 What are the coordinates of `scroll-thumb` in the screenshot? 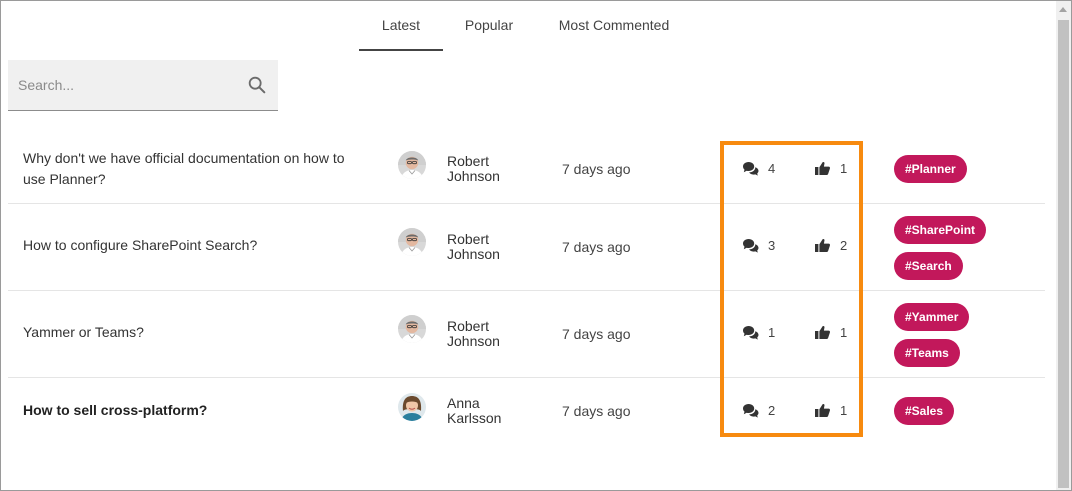 It's located at (1063, 254).